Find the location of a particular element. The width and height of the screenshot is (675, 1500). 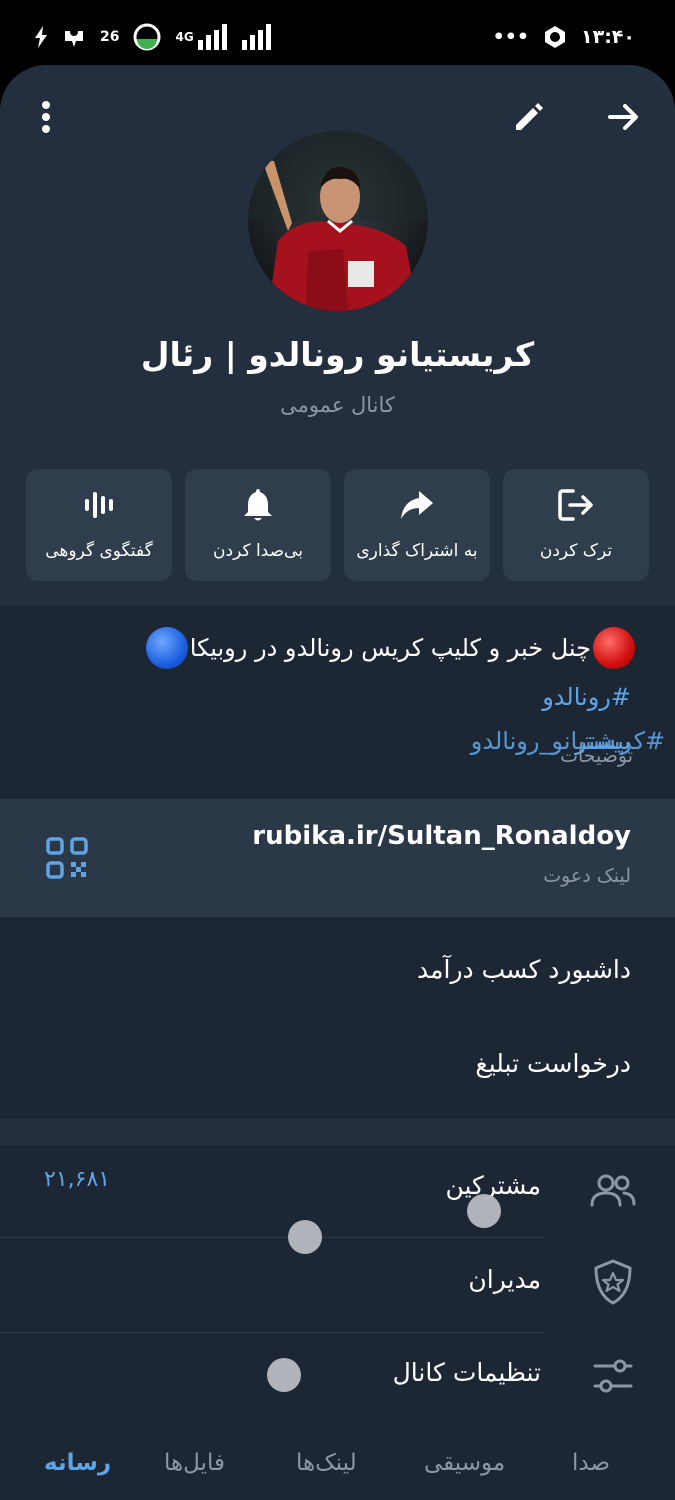

mute-button: بی‌صدا کردن is located at coordinates (258, 525).